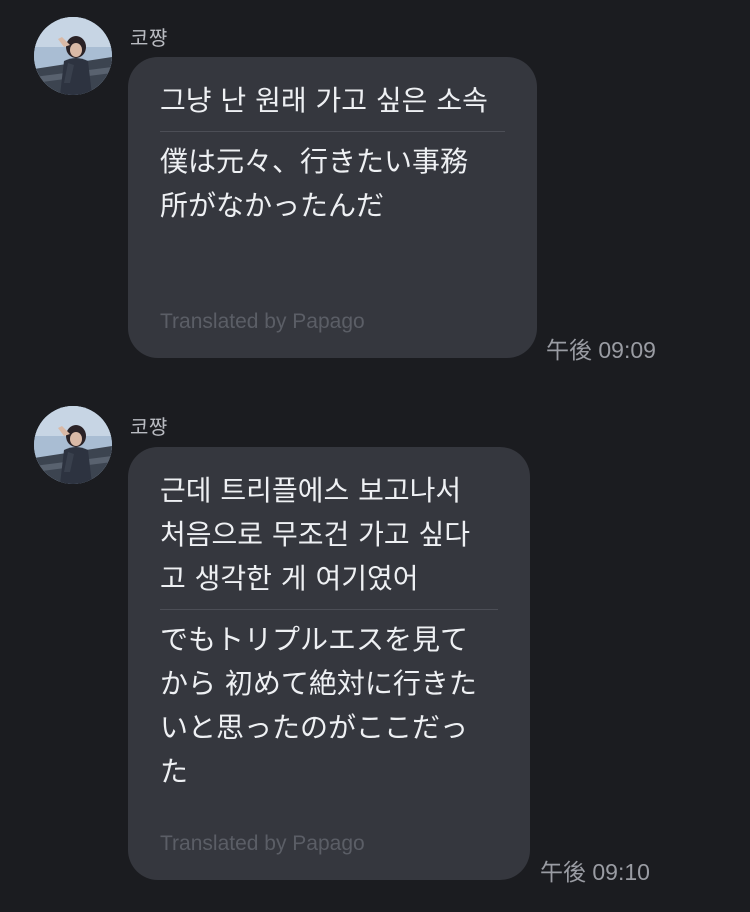 The image size is (750, 912). Describe the element at coordinates (318, 705) in the screenshot. I see `translated-text: でもトリプルエスを見て から 初めて絶対に行きた いと思ったのがここだっ た` at that location.